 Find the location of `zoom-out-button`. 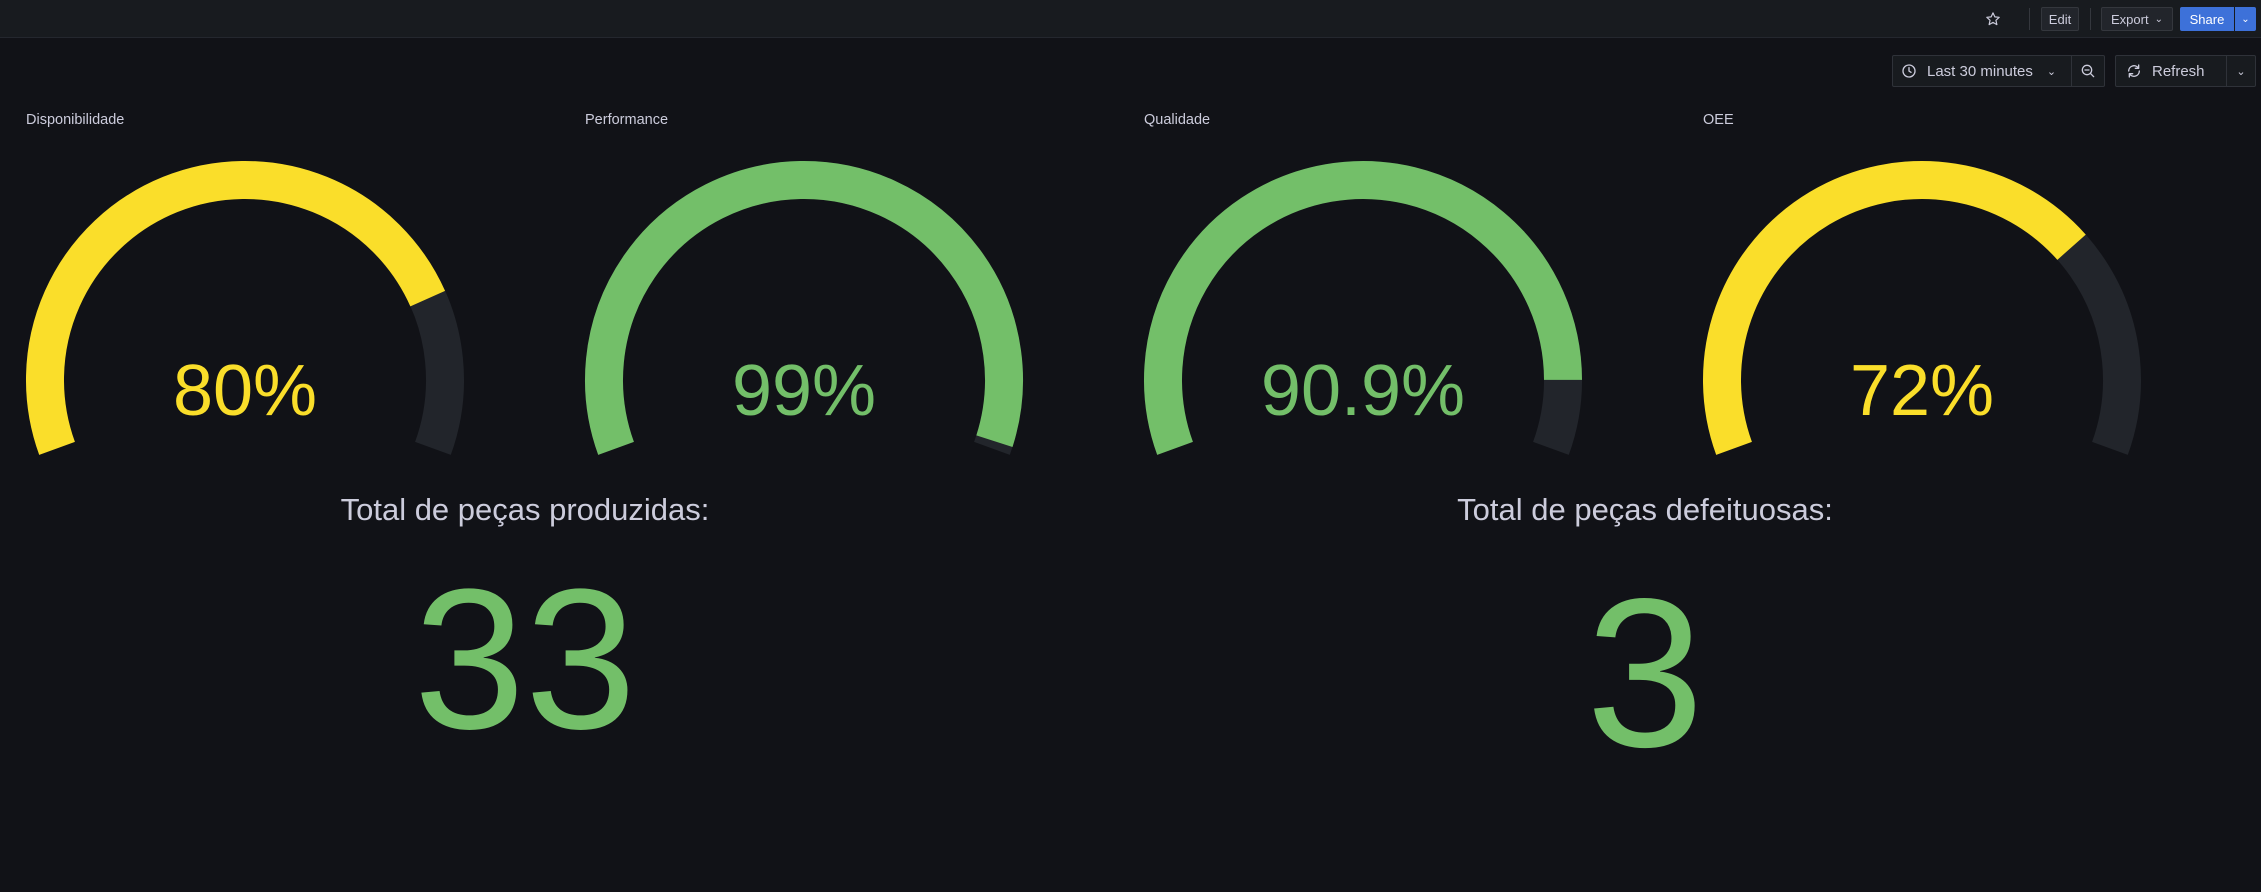

zoom-out-button is located at coordinates (2088, 71).